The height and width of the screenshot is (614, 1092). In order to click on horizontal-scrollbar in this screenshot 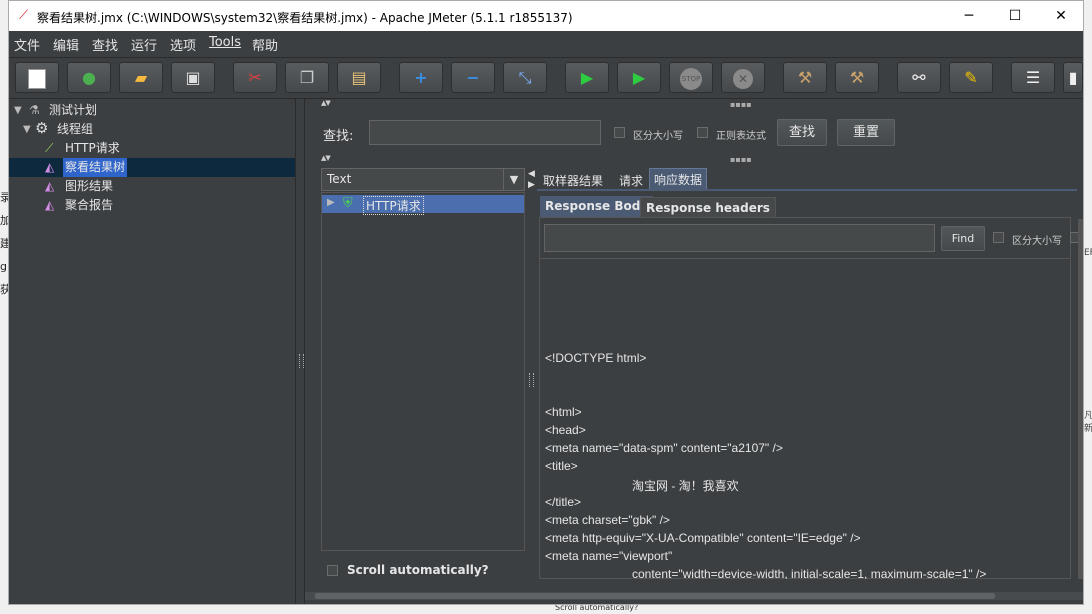, I will do `click(694, 596)`.